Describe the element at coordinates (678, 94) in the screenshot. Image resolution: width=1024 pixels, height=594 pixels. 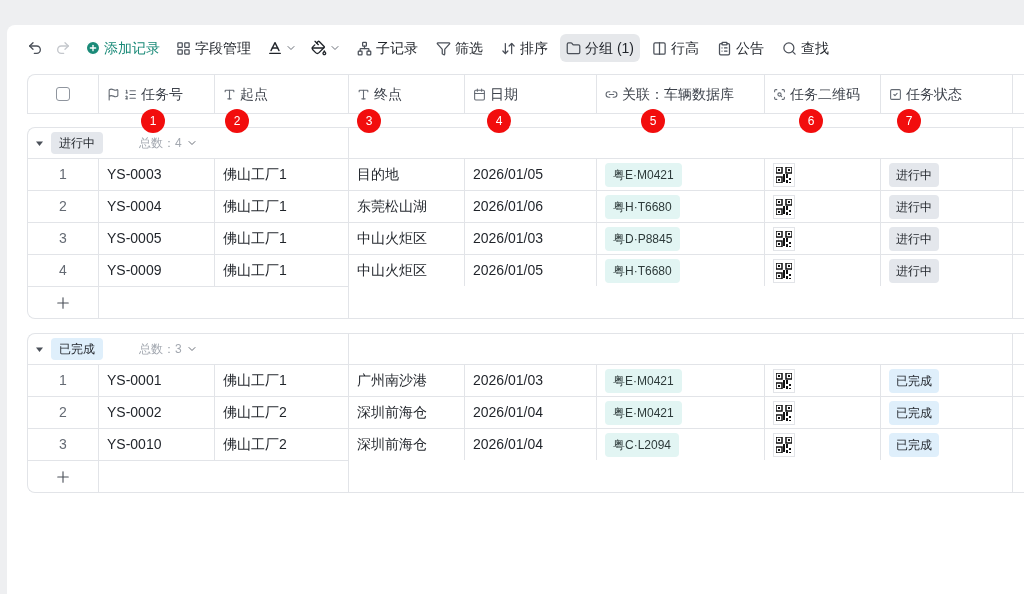
I see `column-header: 关联：车辆数据库` at that location.